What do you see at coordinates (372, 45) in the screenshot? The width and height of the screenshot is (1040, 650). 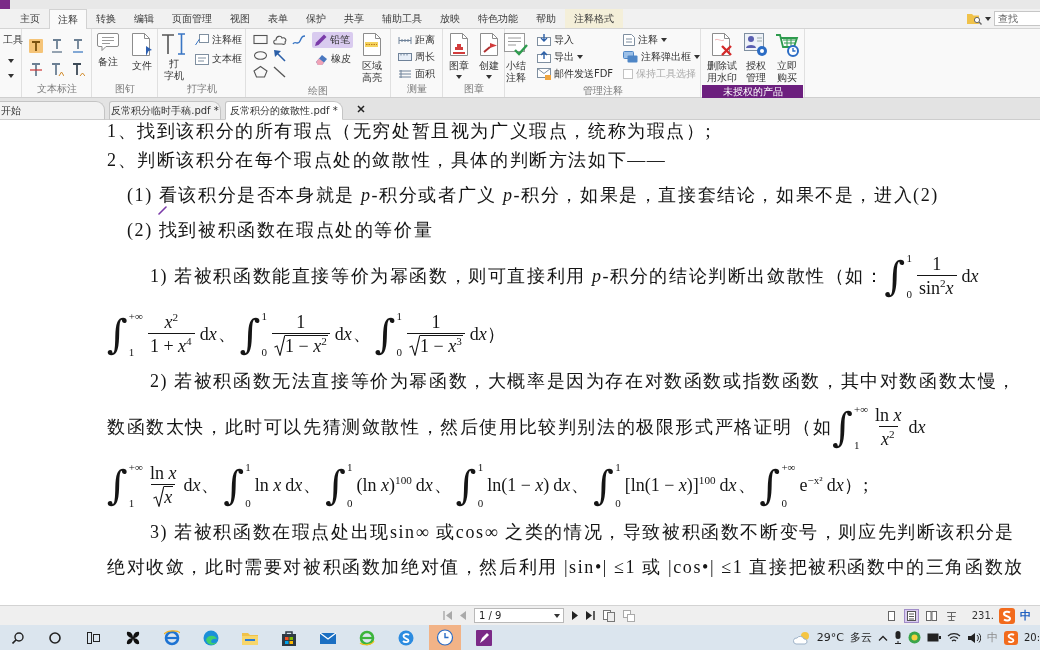 I see `highlighted-page-icon` at bounding box center [372, 45].